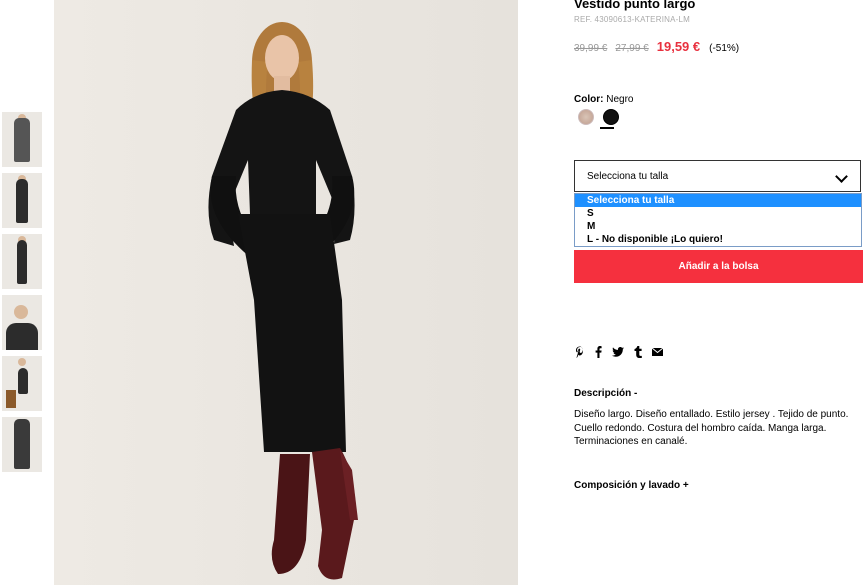 This screenshot has width=867, height=585. I want to click on color-label: Color: Negro, so click(603, 99).